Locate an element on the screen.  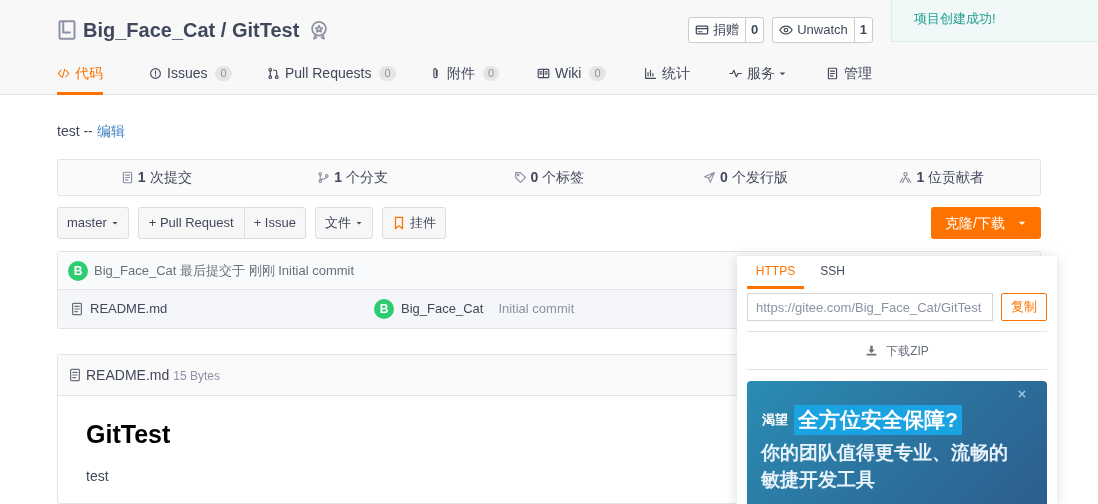
banner-text: 渴望 is located at coordinates (775, 420).